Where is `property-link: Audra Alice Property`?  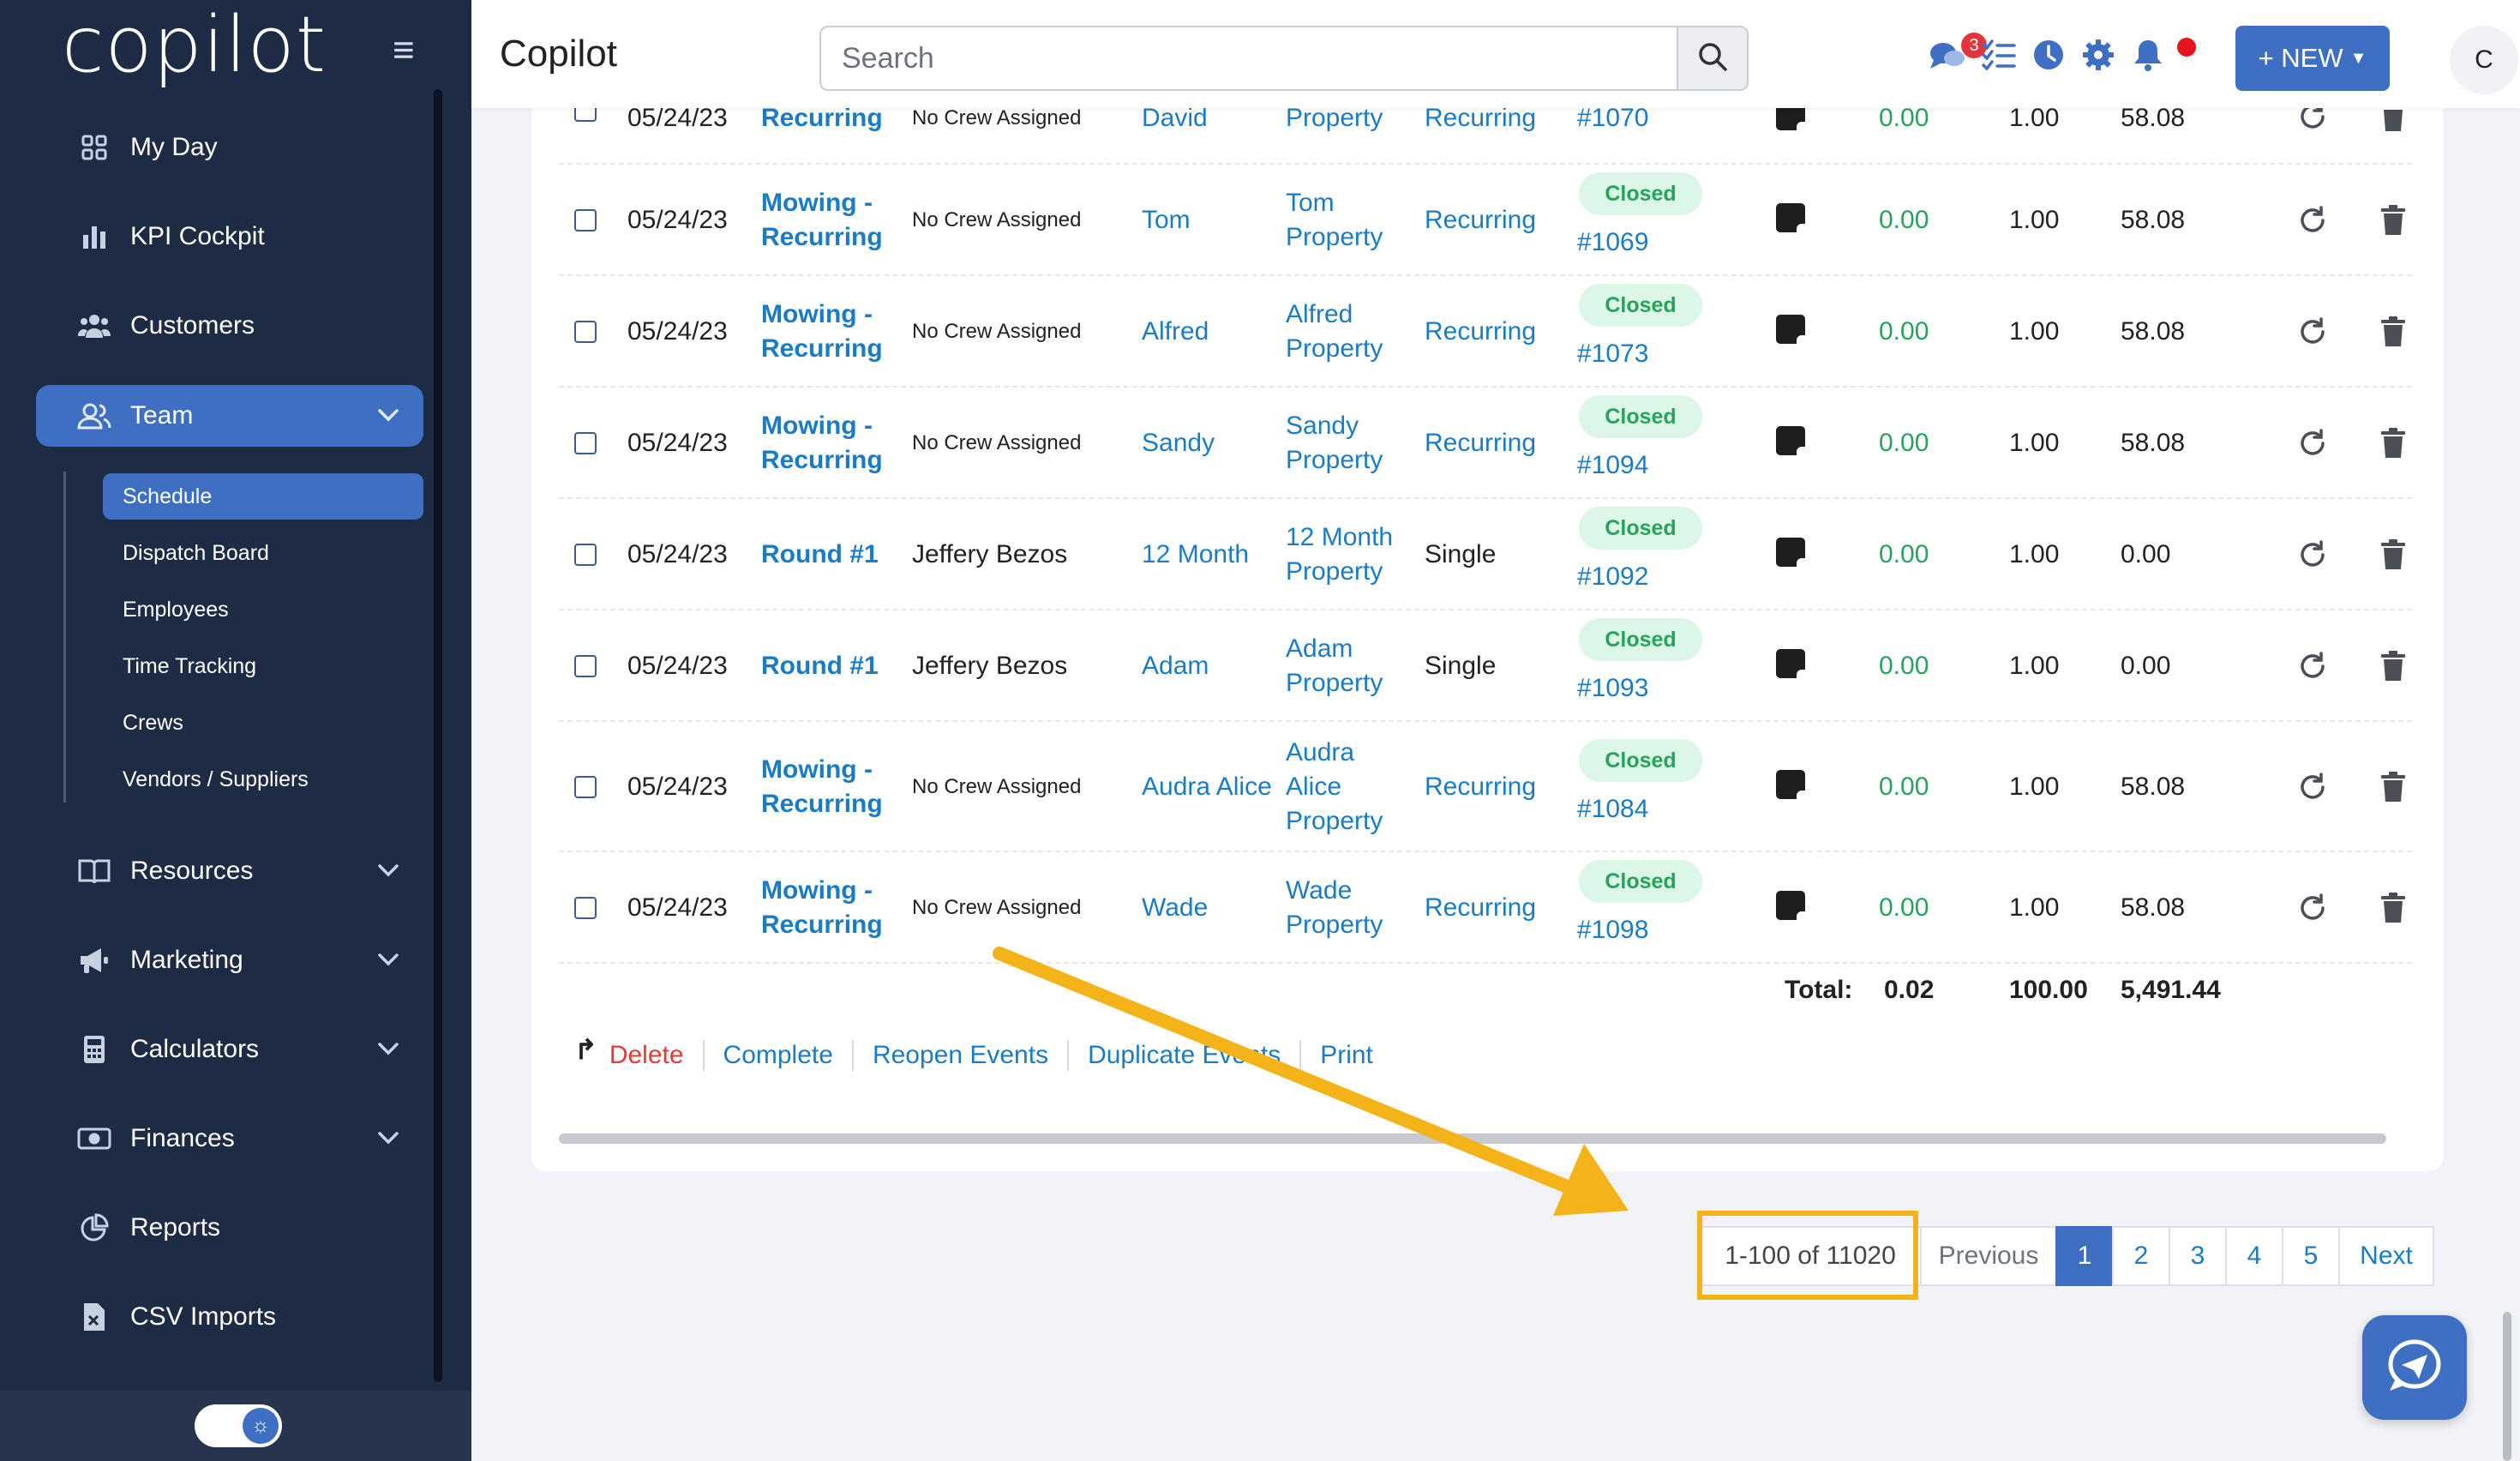
property-link: Audra Alice Property is located at coordinates (1350, 787).